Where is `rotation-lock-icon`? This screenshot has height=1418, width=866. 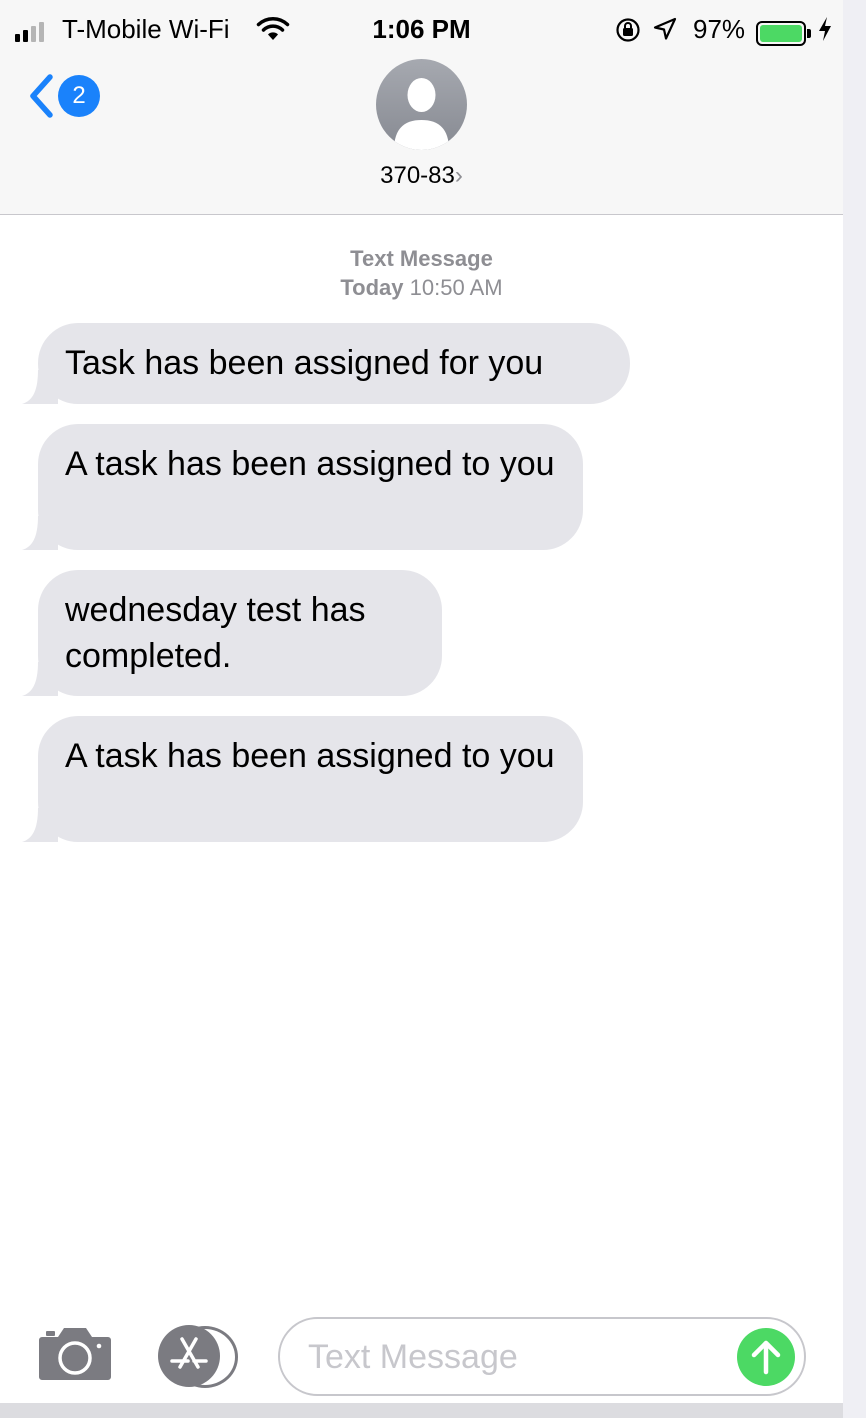
rotation-lock-icon is located at coordinates (628, 33).